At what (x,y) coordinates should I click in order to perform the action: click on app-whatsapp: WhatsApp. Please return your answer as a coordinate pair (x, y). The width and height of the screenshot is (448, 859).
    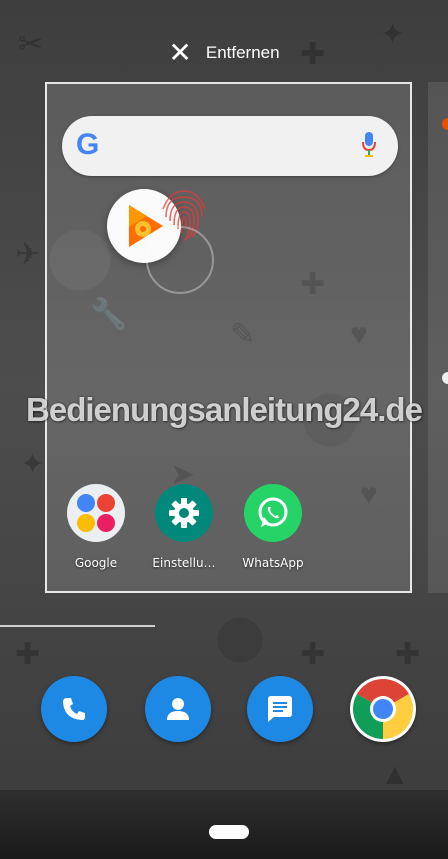
    Looking at the image, I should click on (273, 527).